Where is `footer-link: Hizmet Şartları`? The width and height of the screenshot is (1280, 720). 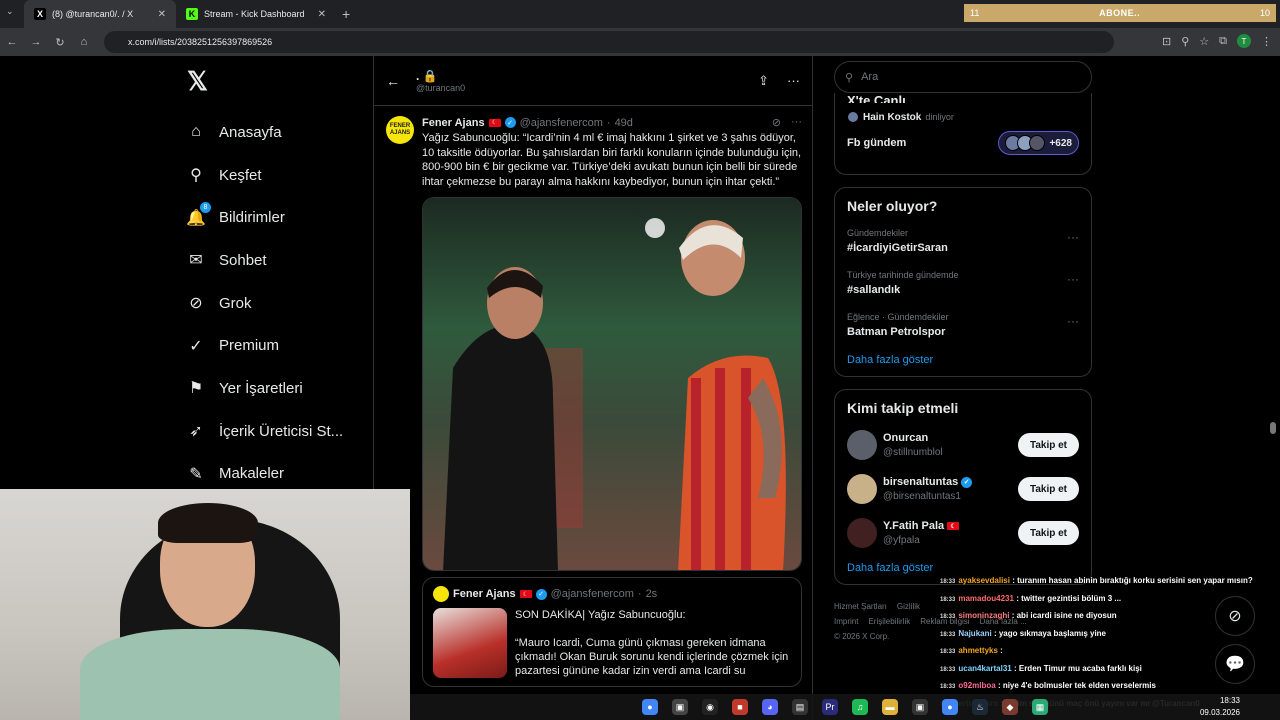
footer-link: Hizmet Şartları is located at coordinates (860, 606).